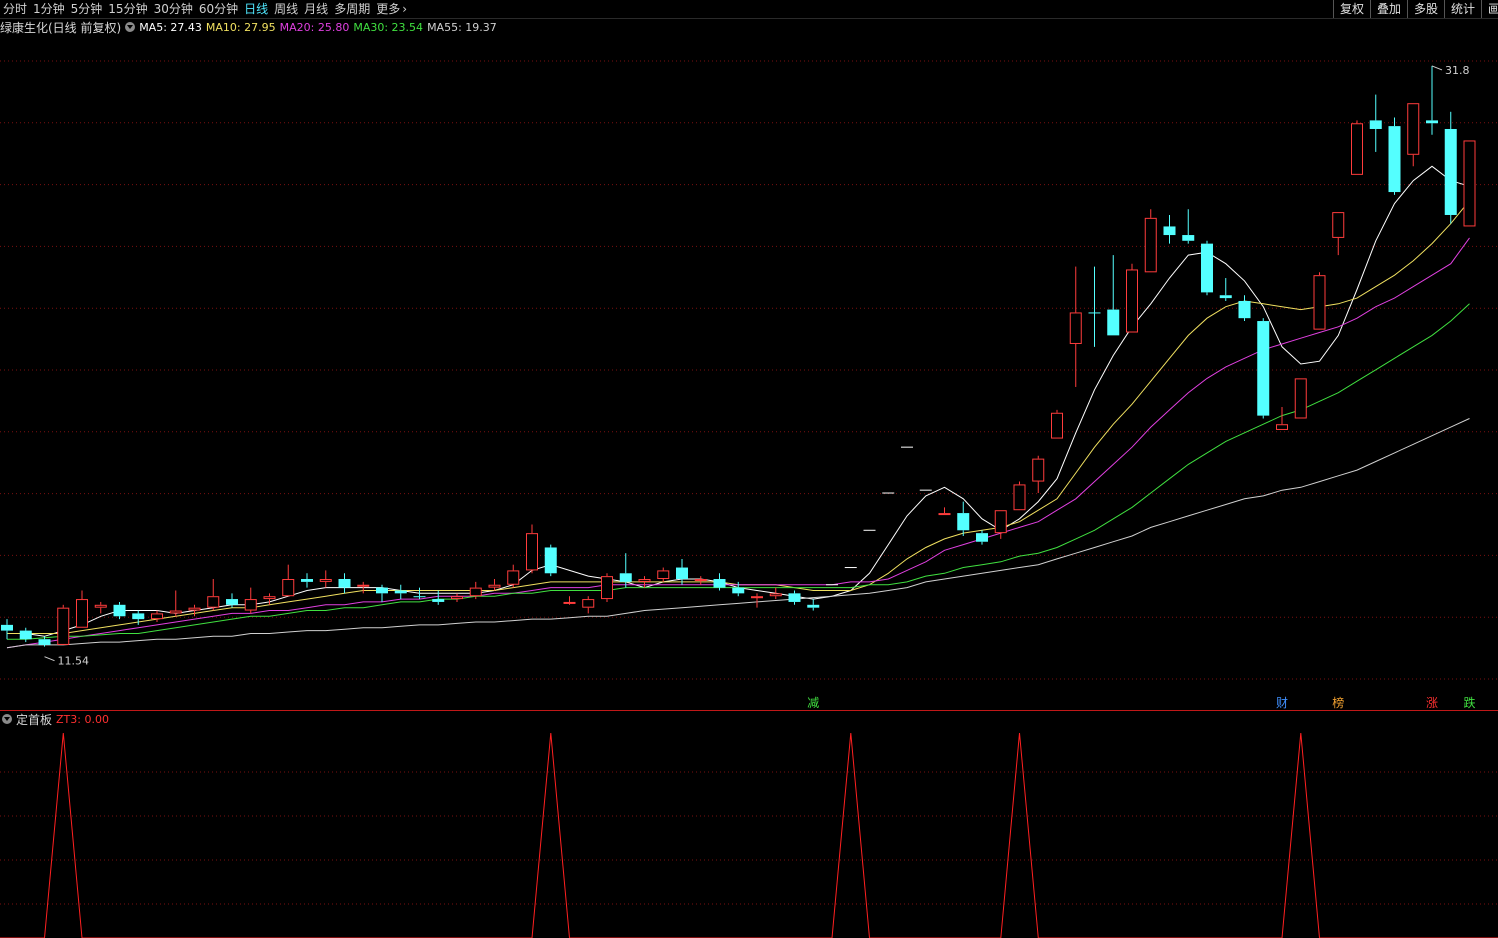 This screenshot has height=938, width=1498. I want to click on event-marker-0: 减, so click(813, 703).